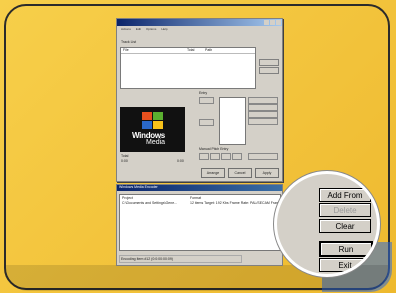 Image resolution: width=396 pixels, height=293 pixels. I want to click on column-header-format: Format, so click(195, 198).